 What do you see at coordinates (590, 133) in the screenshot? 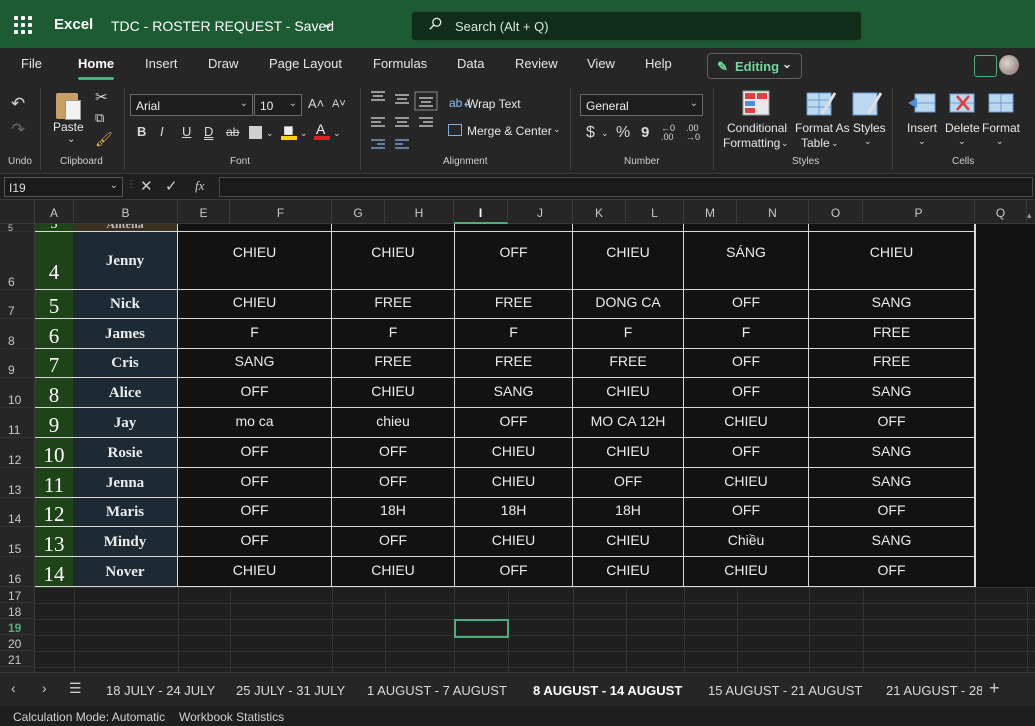
I see `currency-button: $` at bounding box center [590, 133].